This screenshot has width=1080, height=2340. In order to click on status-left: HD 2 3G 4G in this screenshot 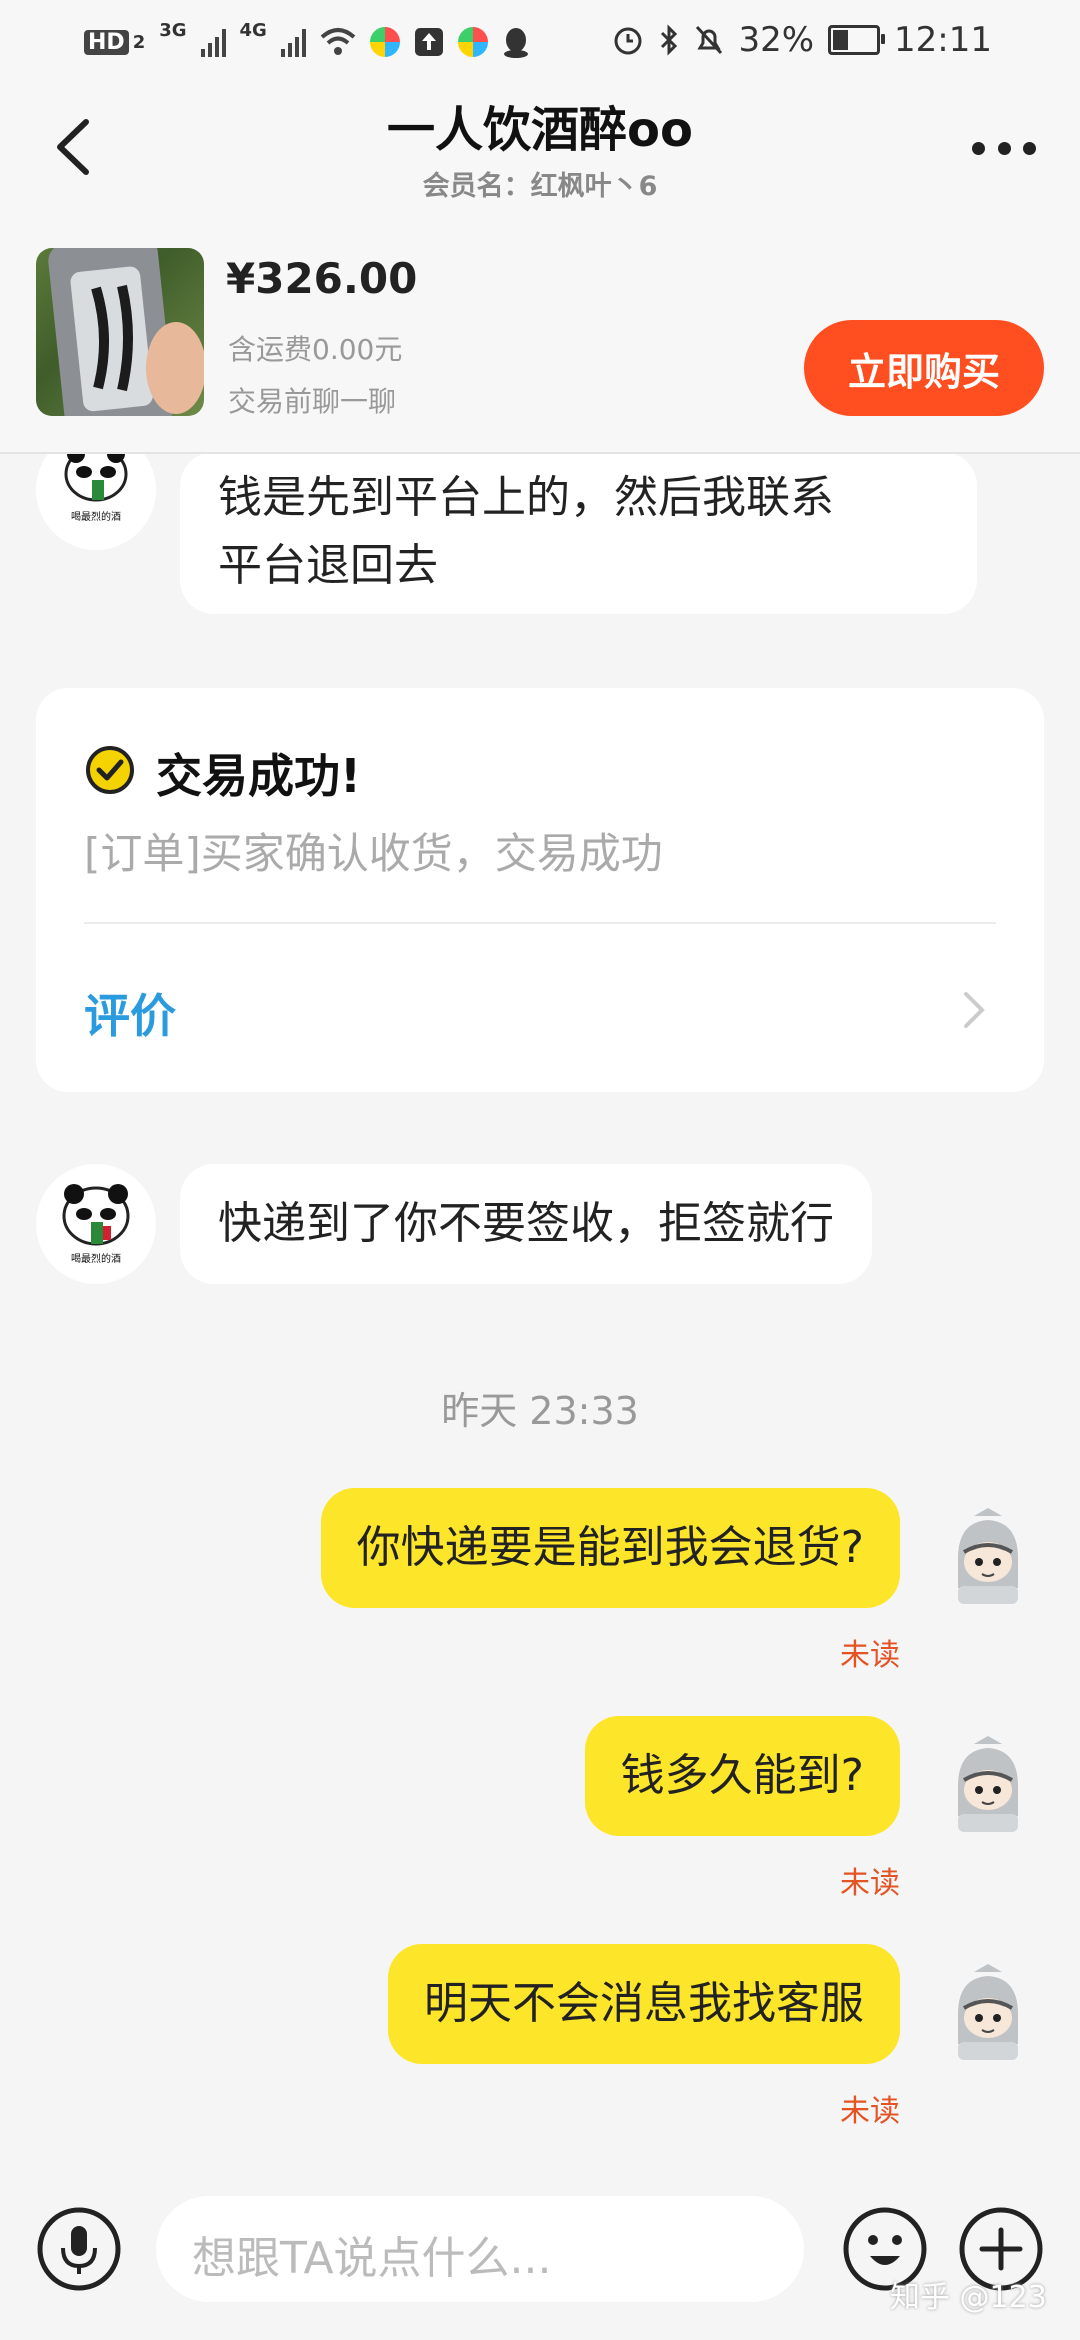, I will do `click(307, 42)`.